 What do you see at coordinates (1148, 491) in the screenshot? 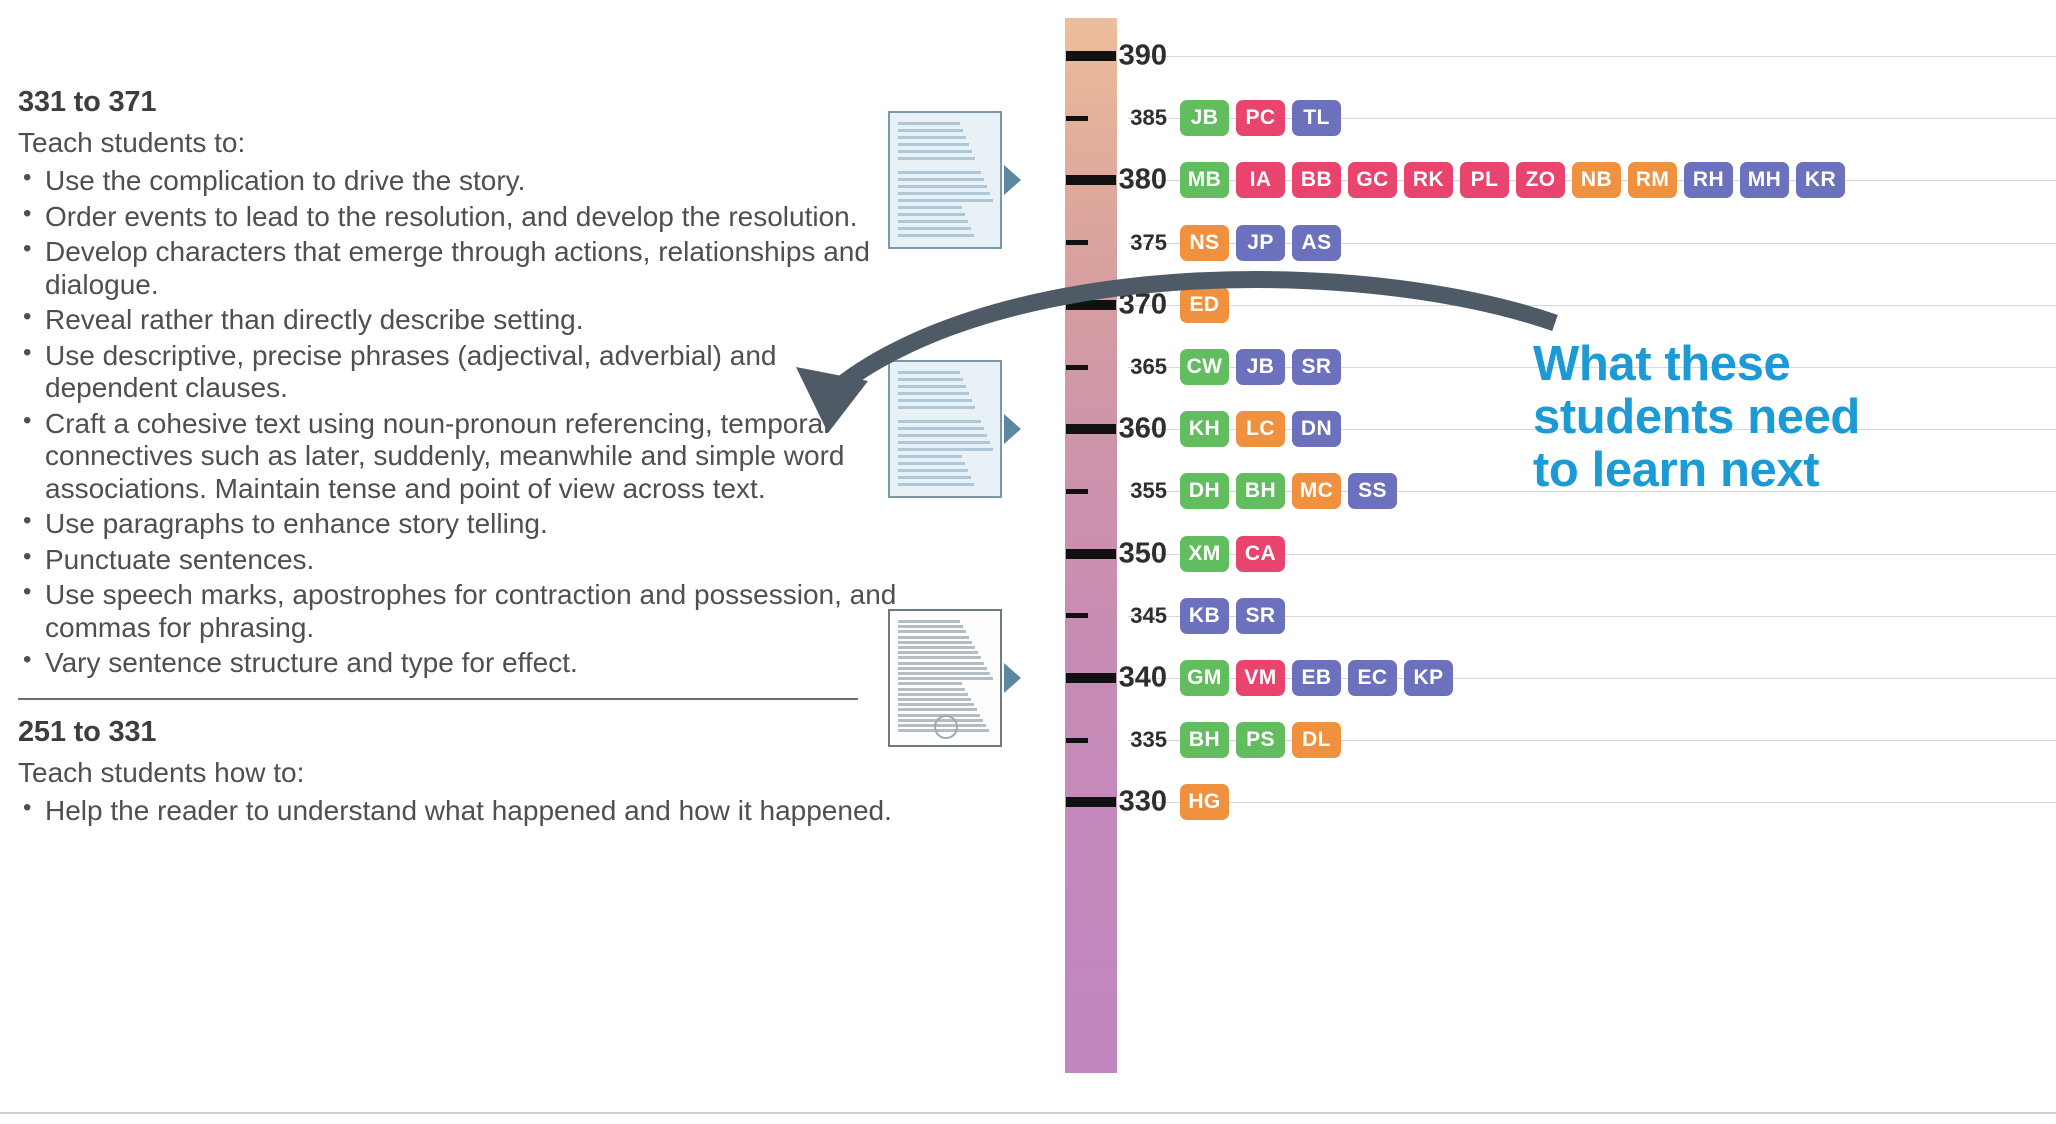
I see `axis-label-355: 355` at bounding box center [1148, 491].